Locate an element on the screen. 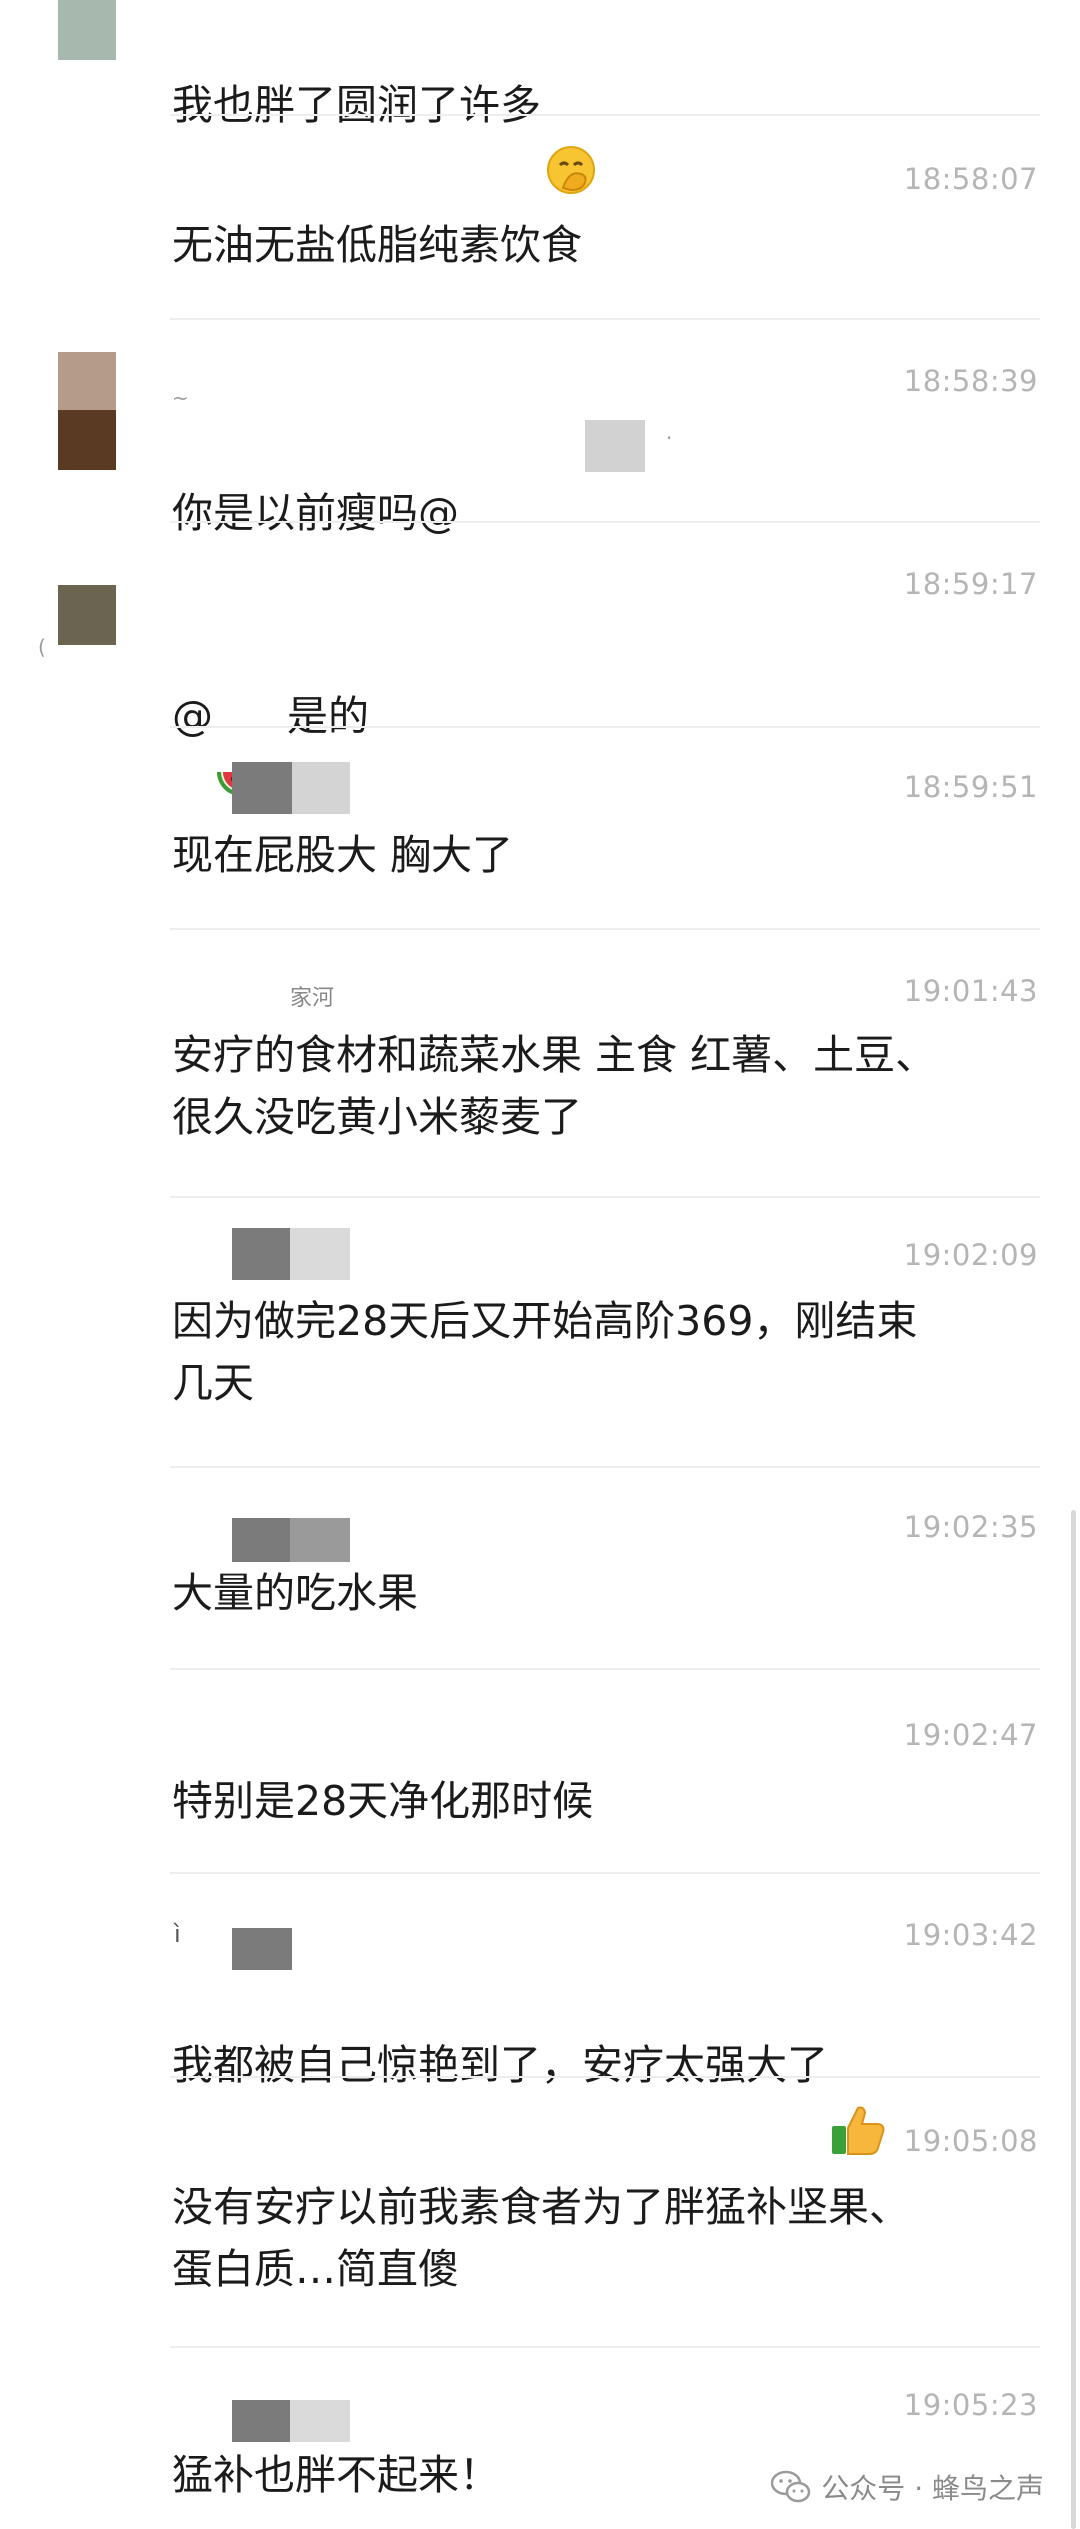  message-text: @ 是的 is located at coordinates (587, 709).